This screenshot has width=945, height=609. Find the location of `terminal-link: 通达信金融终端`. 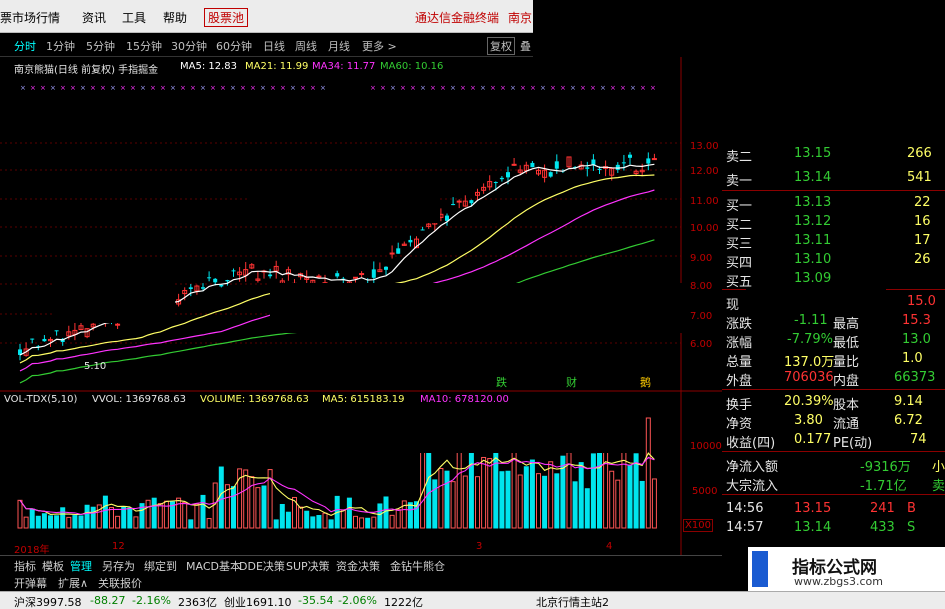

terminal-link: 通达信金融终端 is located at coordinates (457, 17).